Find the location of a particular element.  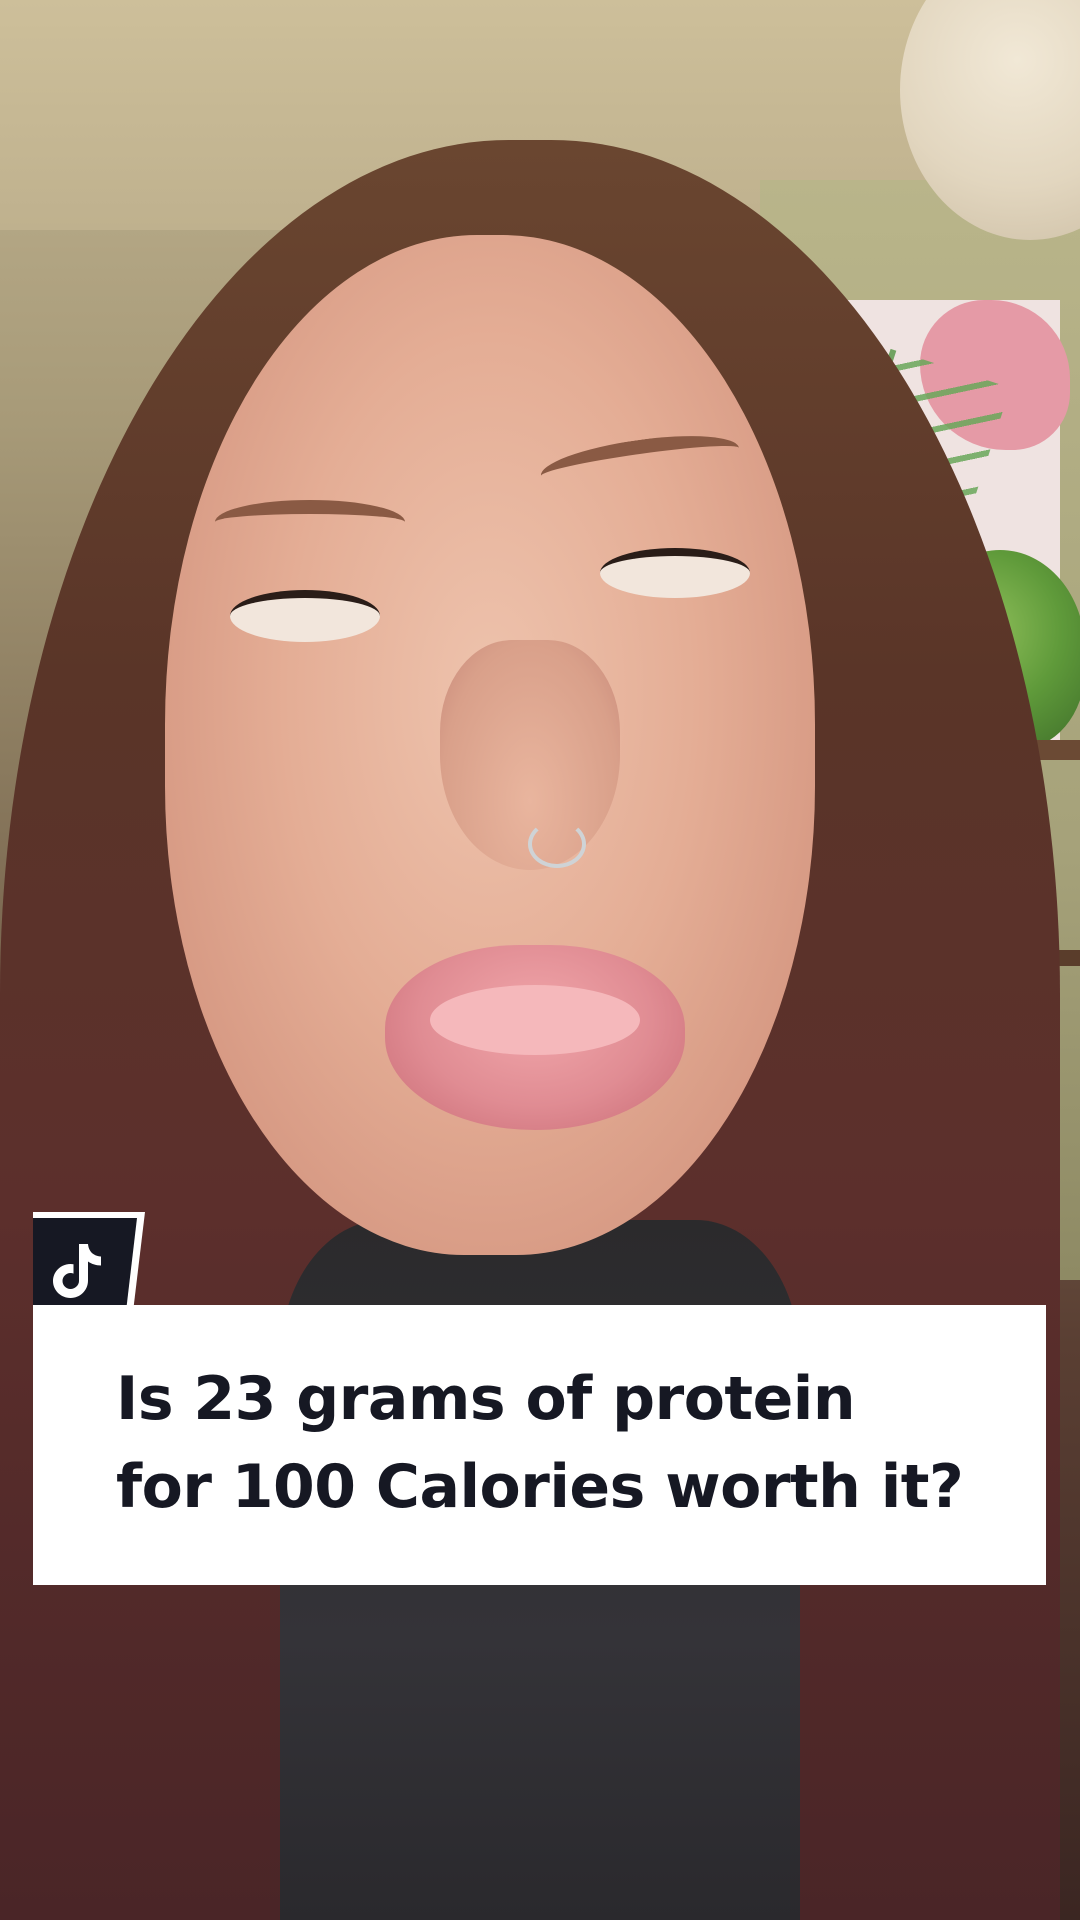

right-eye is located at coordinates (675, 573).